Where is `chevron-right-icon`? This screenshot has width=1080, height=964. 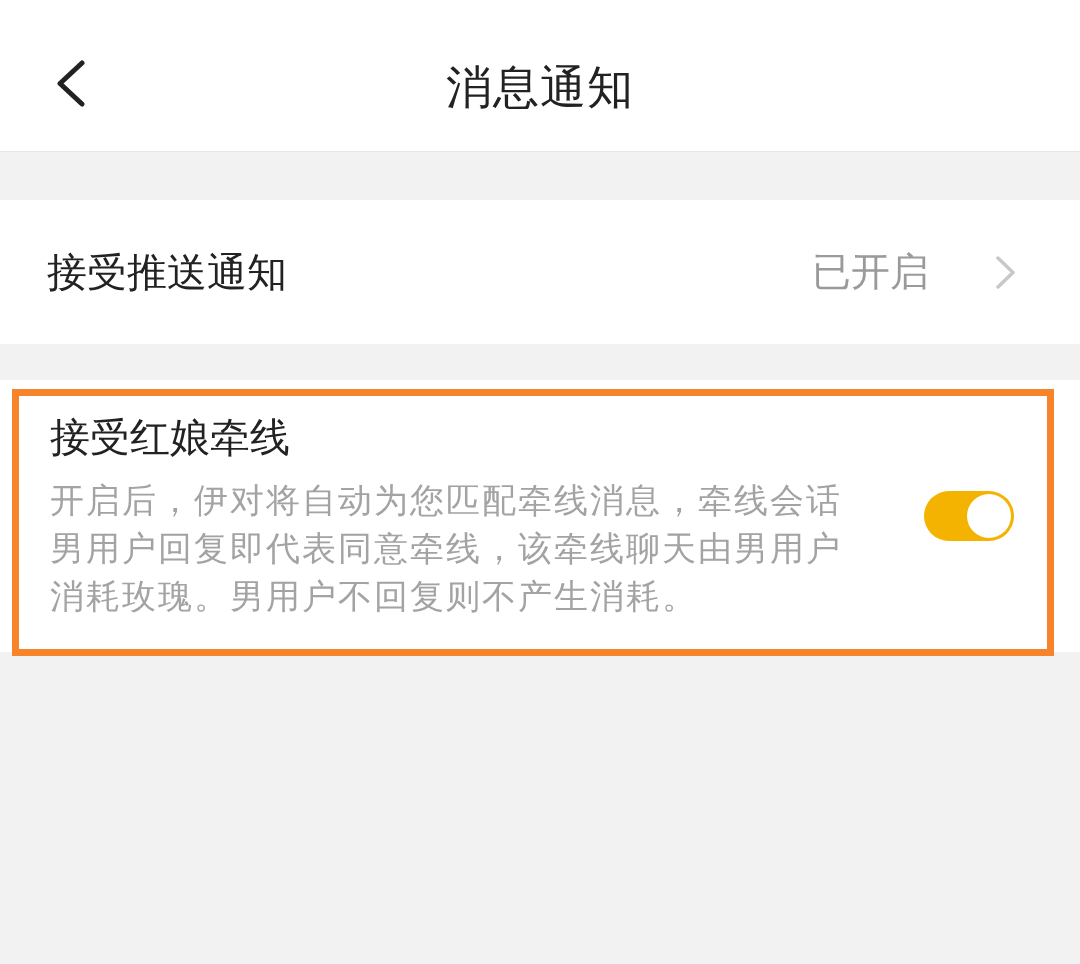 chevron-right-icon is located at coordinates (1005, 272).